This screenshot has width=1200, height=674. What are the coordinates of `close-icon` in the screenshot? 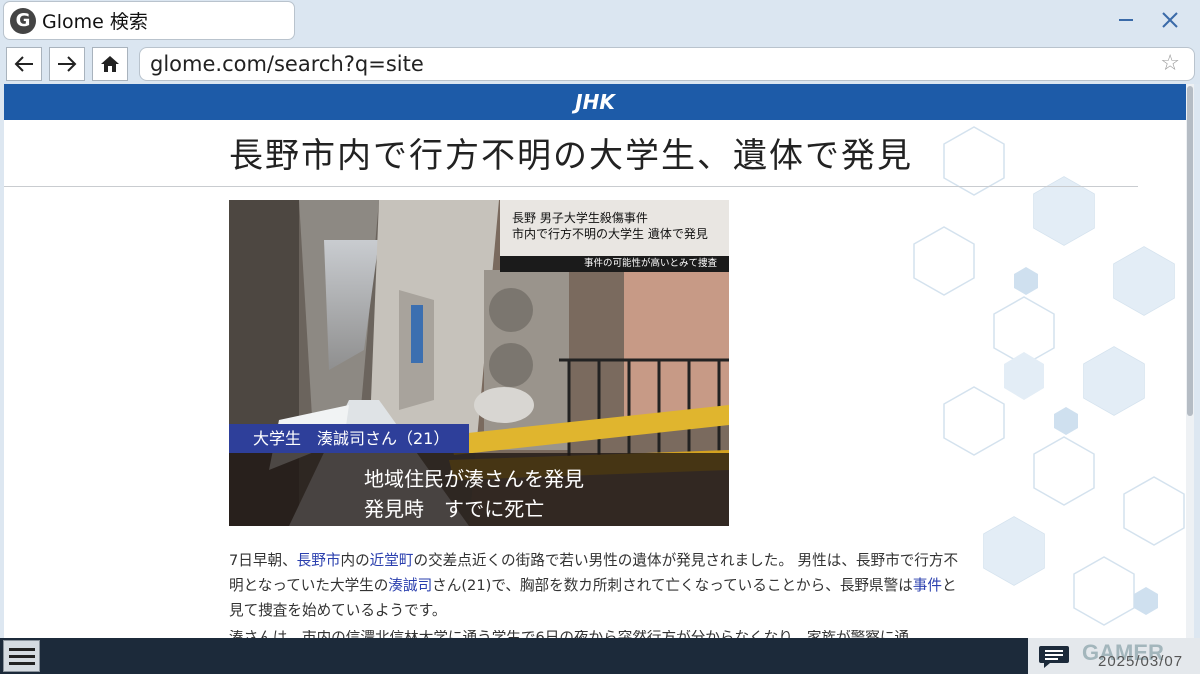 It's located at (1170, 20).